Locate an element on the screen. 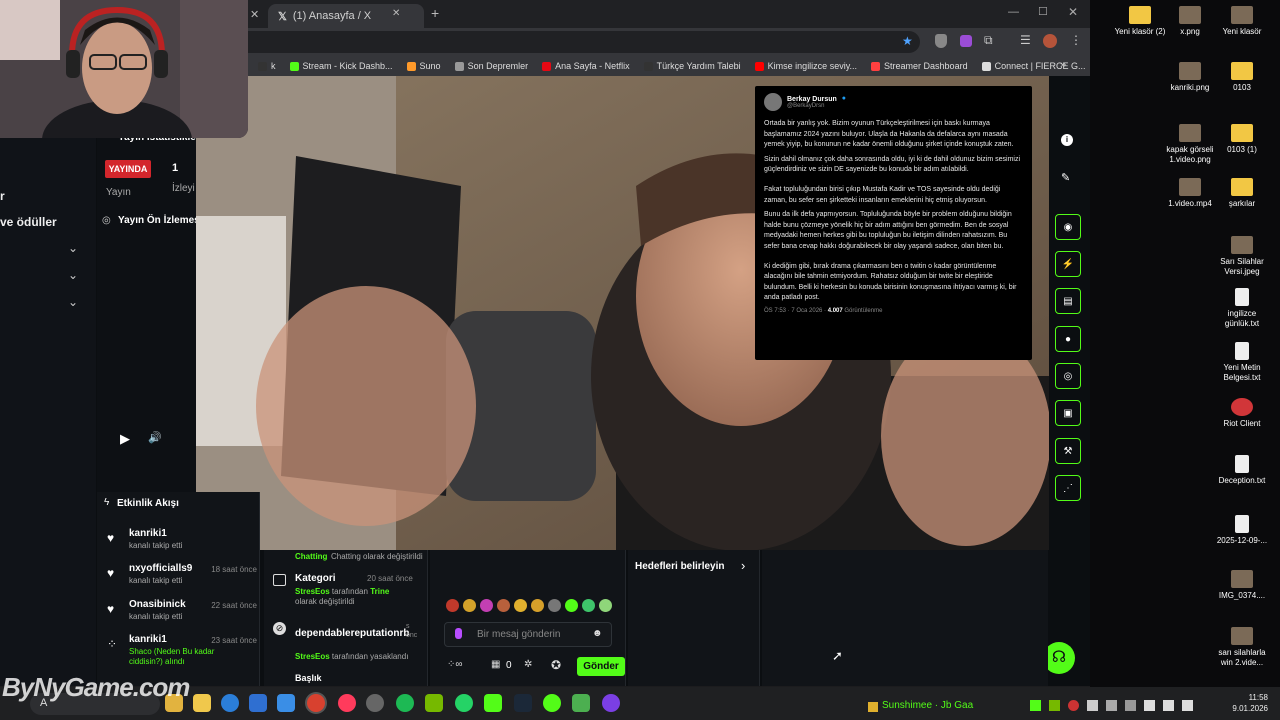 This screenshot has height=720, width=1280. more-bookmarks-button: » is located at coordinates (1063, 65).